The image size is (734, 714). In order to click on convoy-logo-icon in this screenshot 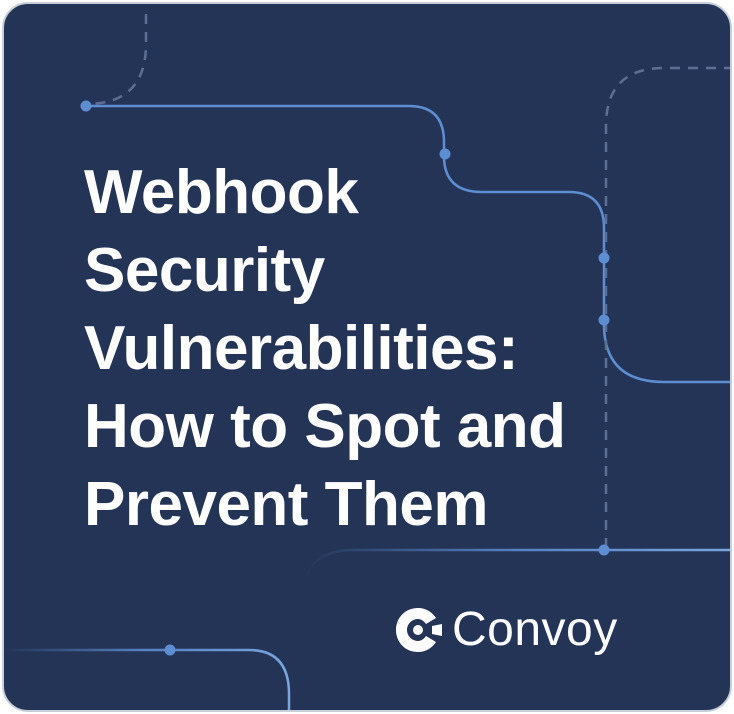, I will do `click(419, 630)`.